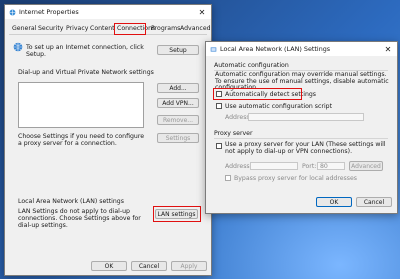 This screenshot has width=400, height=279. What do you see at coordinates (295, 178) in the screenshot?
I see `bypass-label: Bypass proxy server for local addresses` at bounding box center [295, 178].